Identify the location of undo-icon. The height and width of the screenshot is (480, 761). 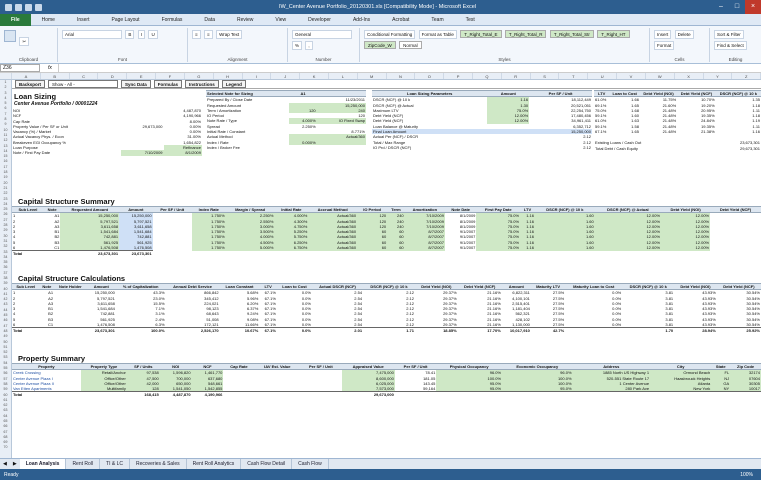
(28, 7).